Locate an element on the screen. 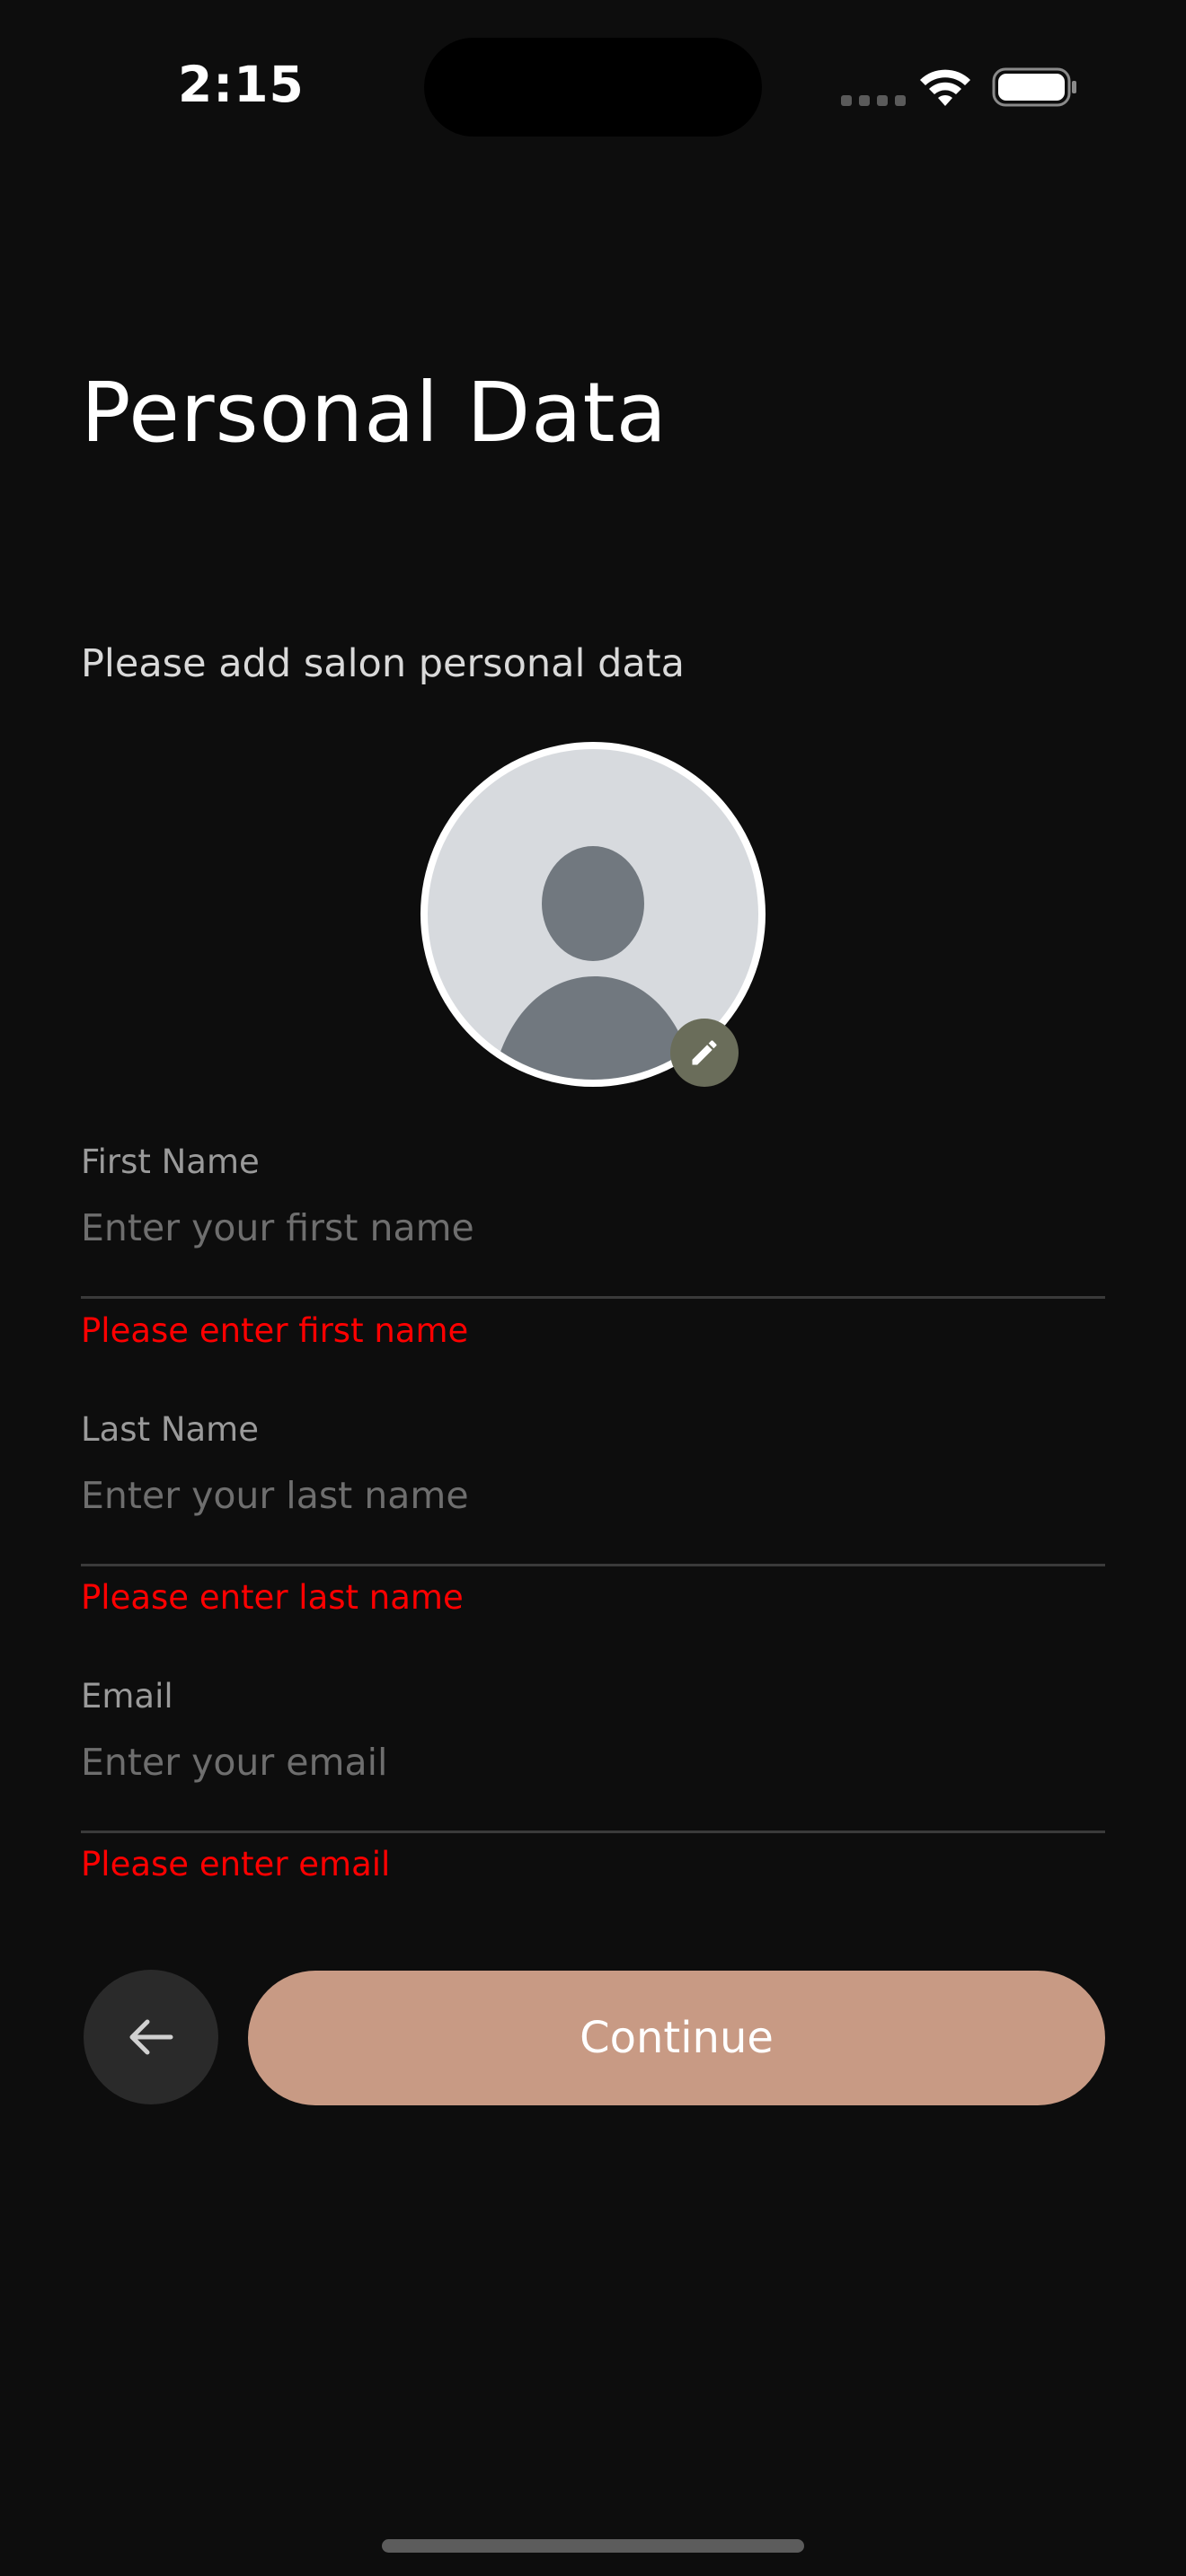 This screenshot has height=2576, width=1186. last-name-input is located at coordinates (593, 1495).